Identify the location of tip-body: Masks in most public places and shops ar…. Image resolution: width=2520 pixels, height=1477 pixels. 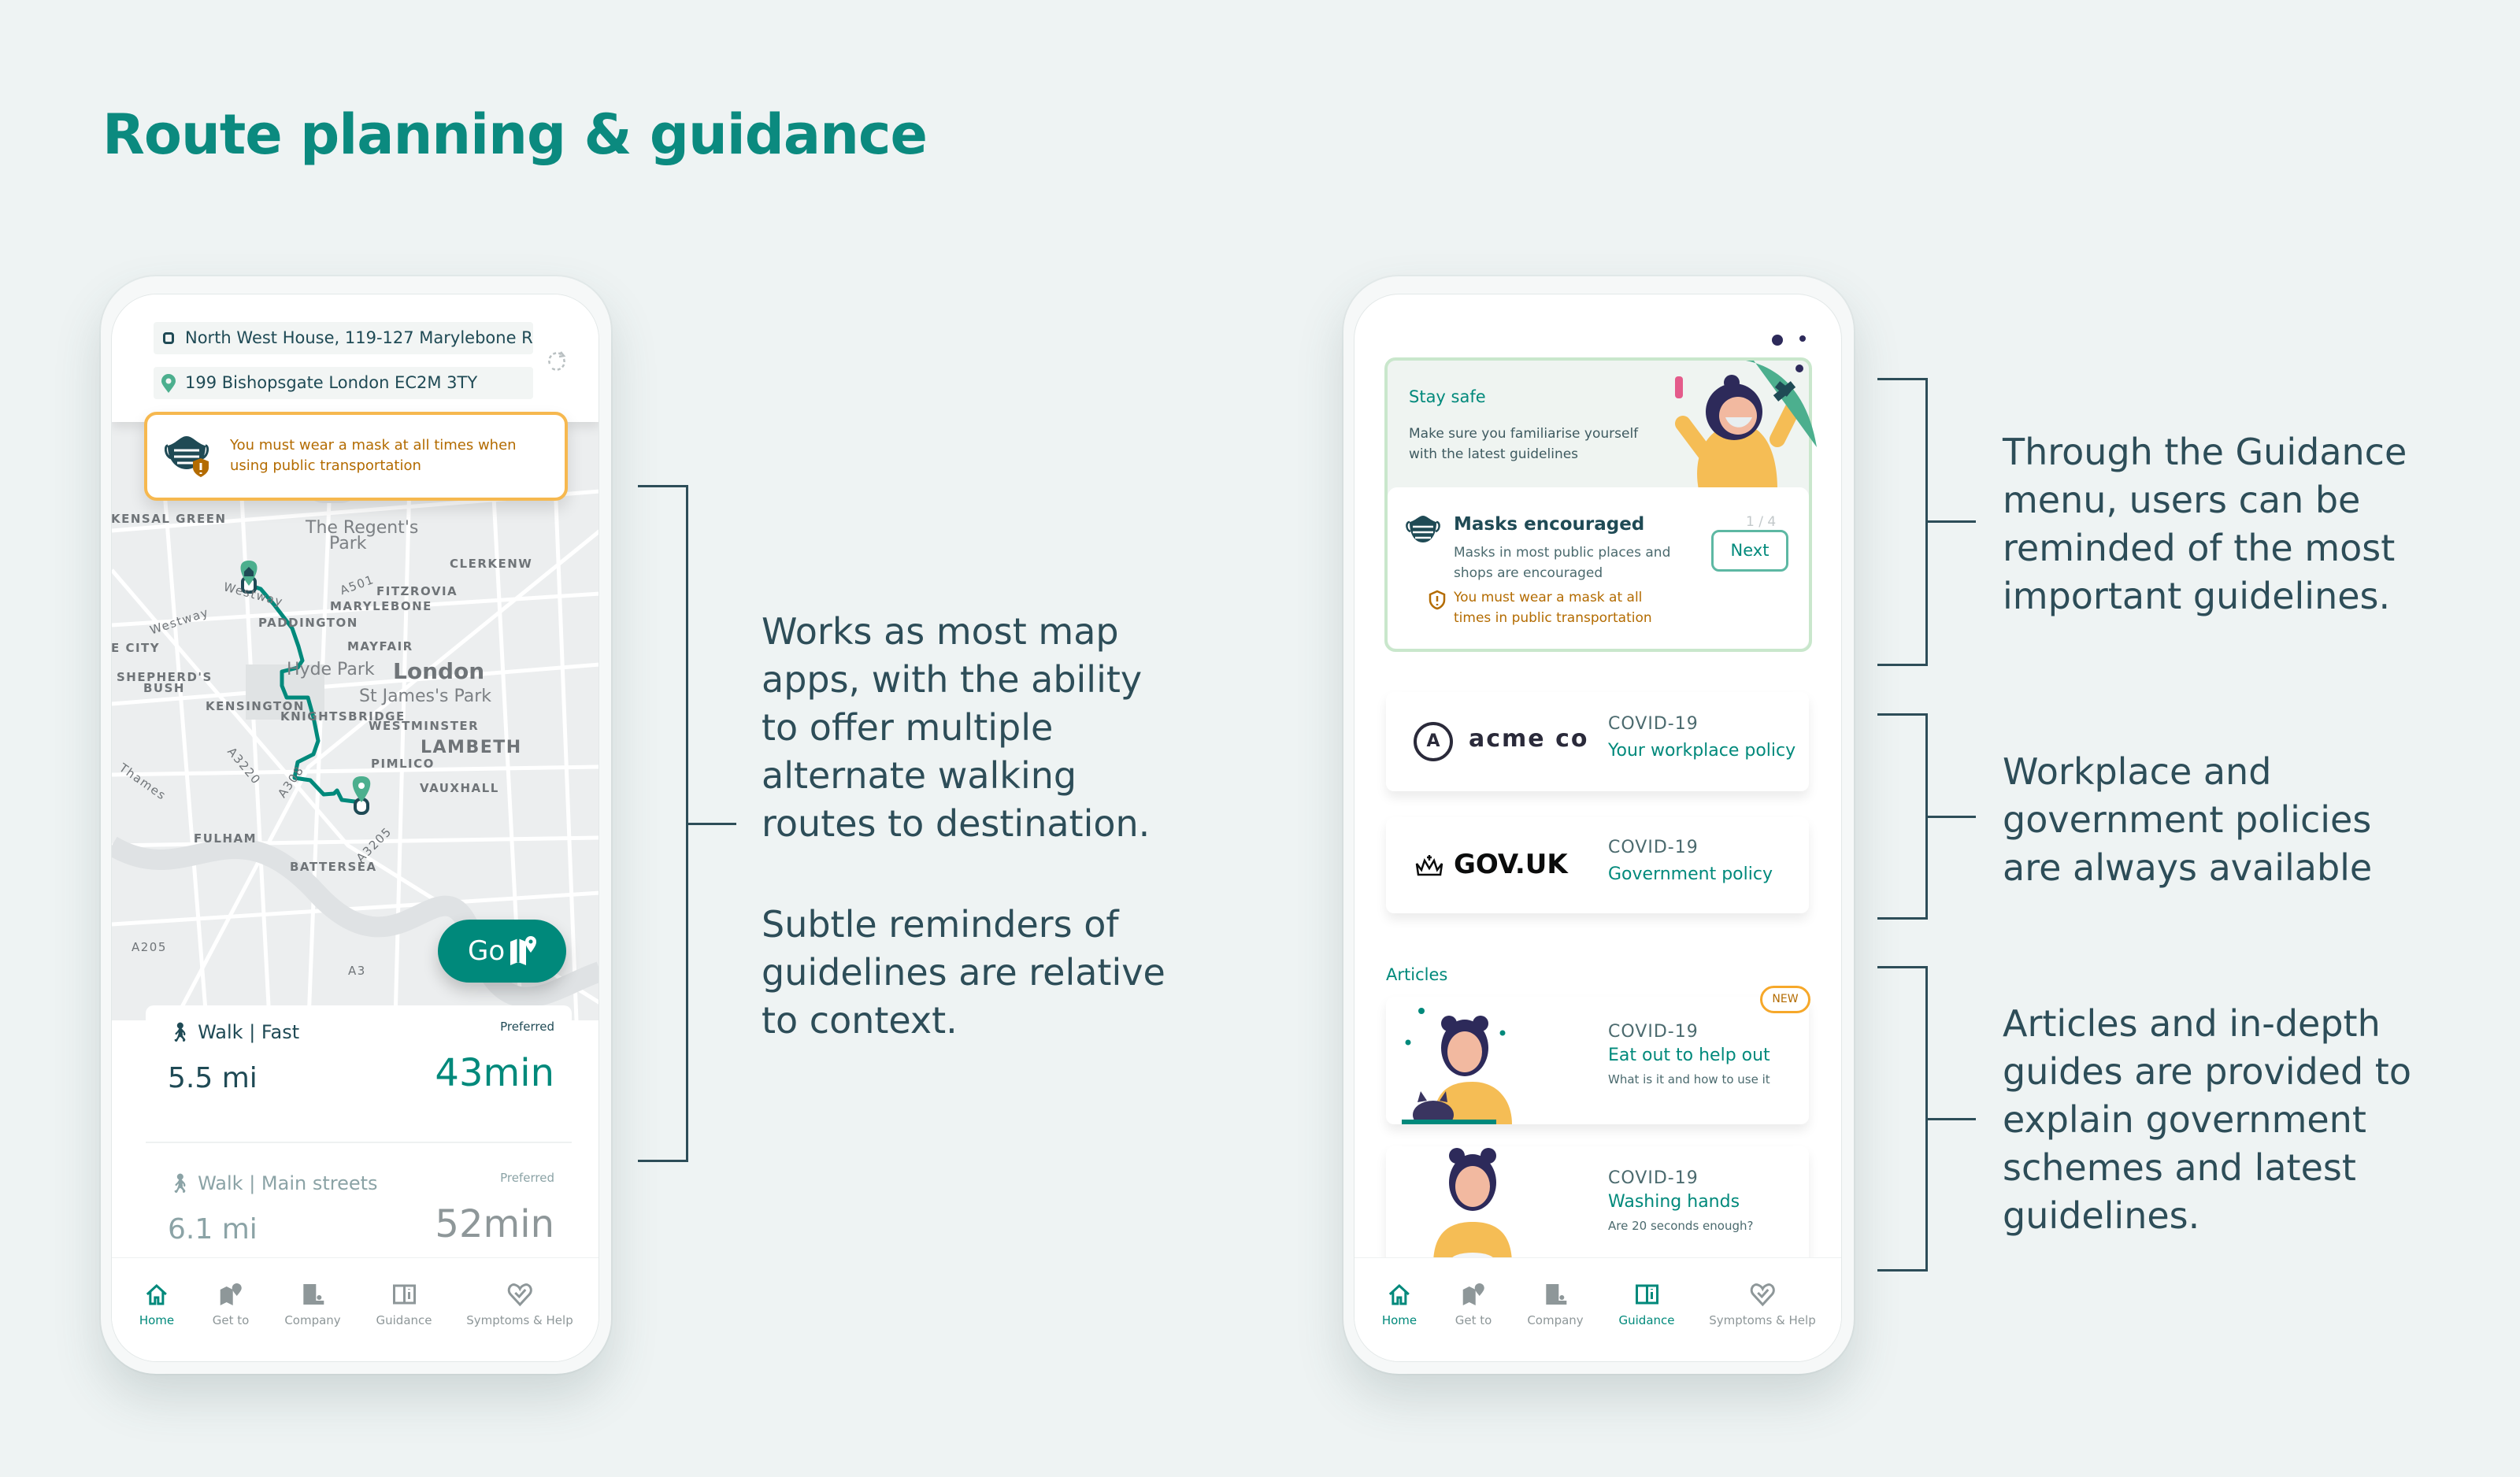
(1562, 563).